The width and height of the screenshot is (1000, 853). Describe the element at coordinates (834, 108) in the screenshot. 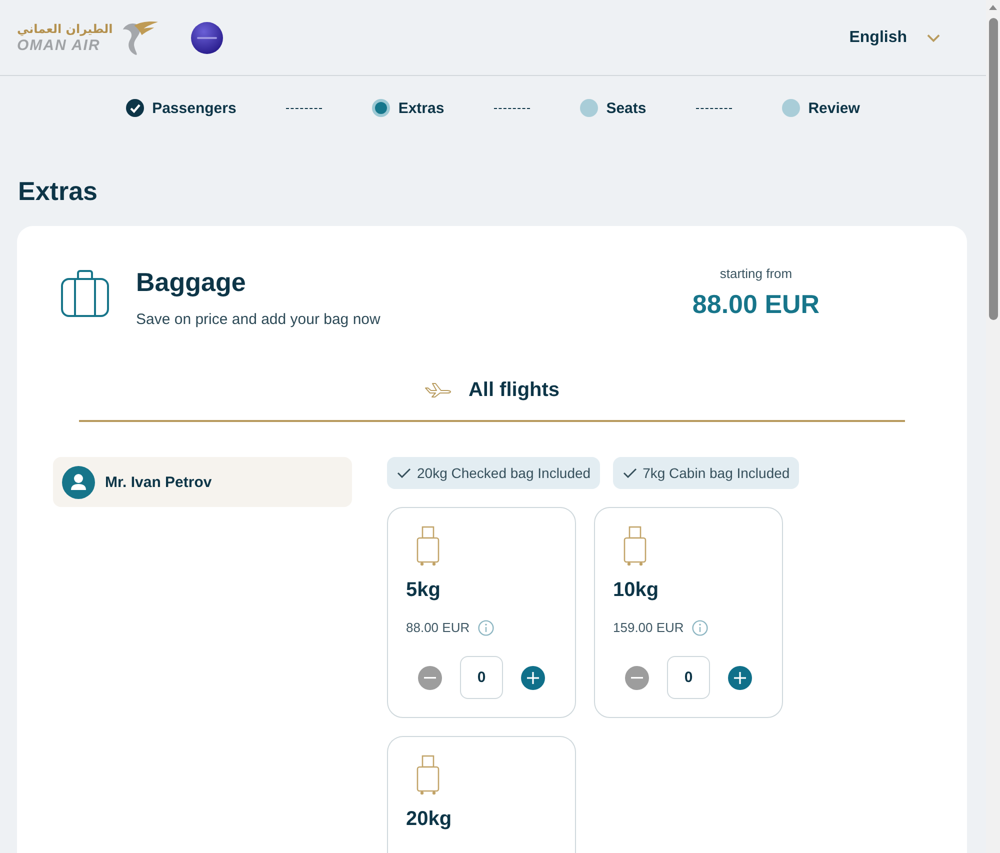

I see `step-label: Review` at that location.